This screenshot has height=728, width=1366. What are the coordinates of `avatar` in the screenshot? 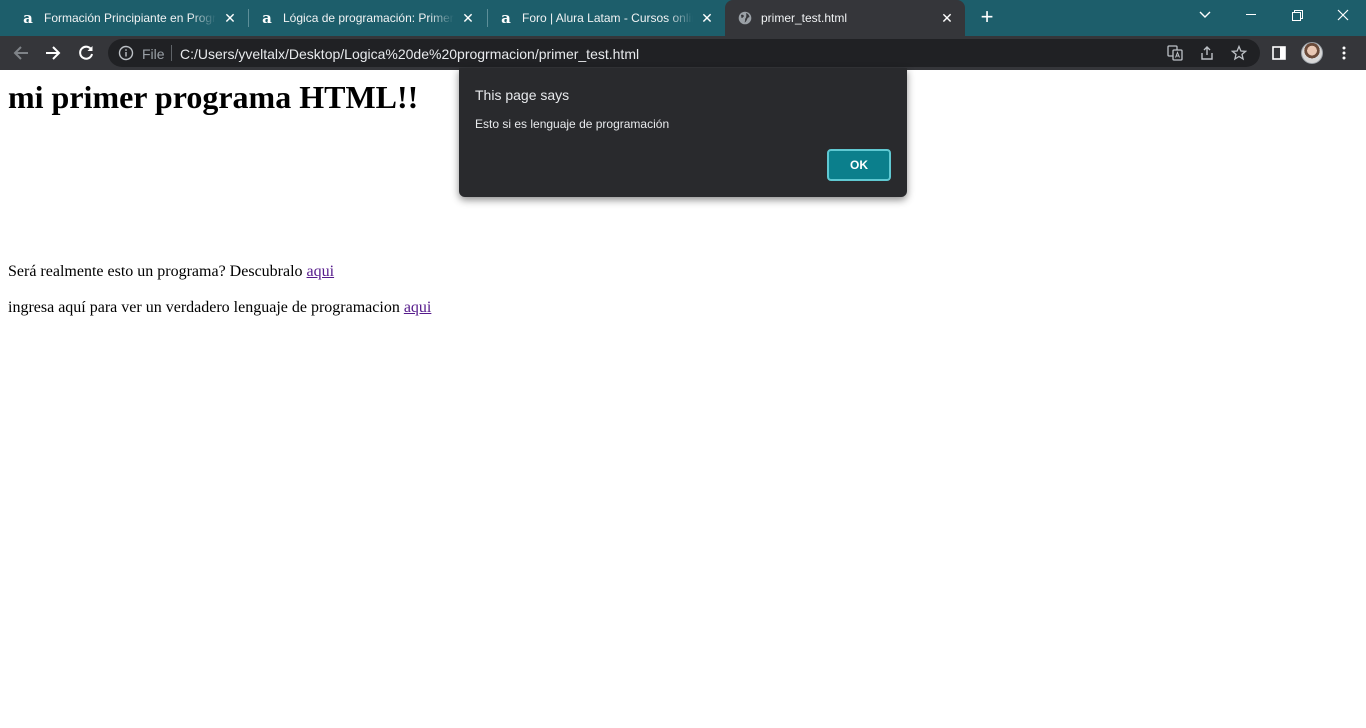 It's located at (1312, 53).